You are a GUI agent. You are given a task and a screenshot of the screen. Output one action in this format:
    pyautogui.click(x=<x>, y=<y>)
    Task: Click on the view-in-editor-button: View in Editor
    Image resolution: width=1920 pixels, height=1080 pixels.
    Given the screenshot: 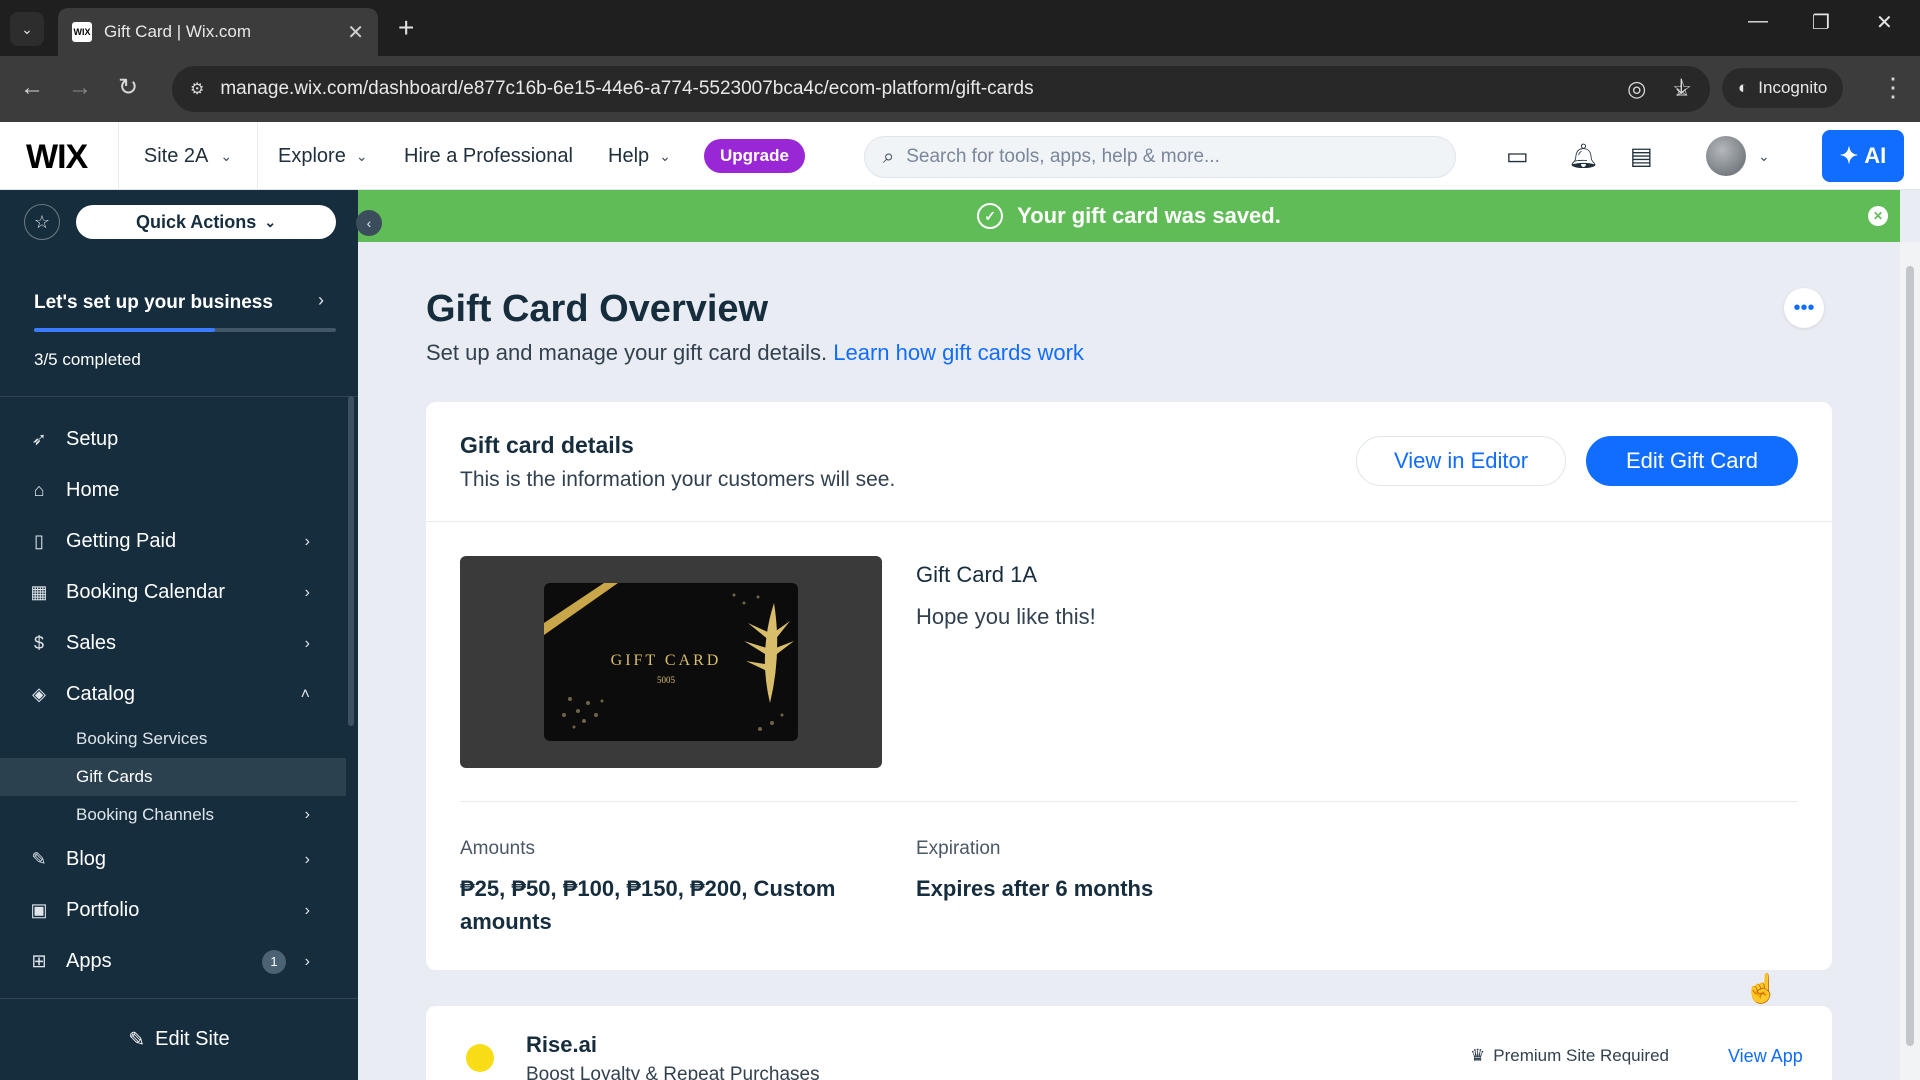 What is the action you would take?
    pyautogui.click(x=1461, y=461)
    